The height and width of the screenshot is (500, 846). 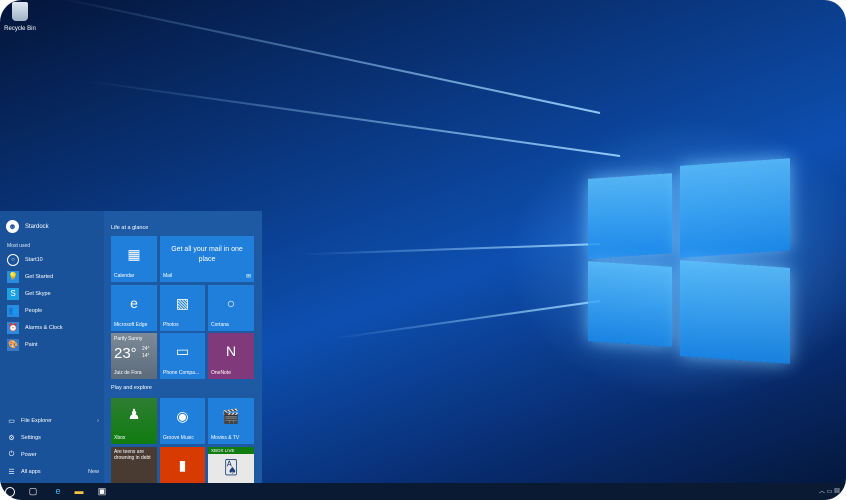 I want to click on chevron-up-icon: ︿, so click(x=822, y=492).